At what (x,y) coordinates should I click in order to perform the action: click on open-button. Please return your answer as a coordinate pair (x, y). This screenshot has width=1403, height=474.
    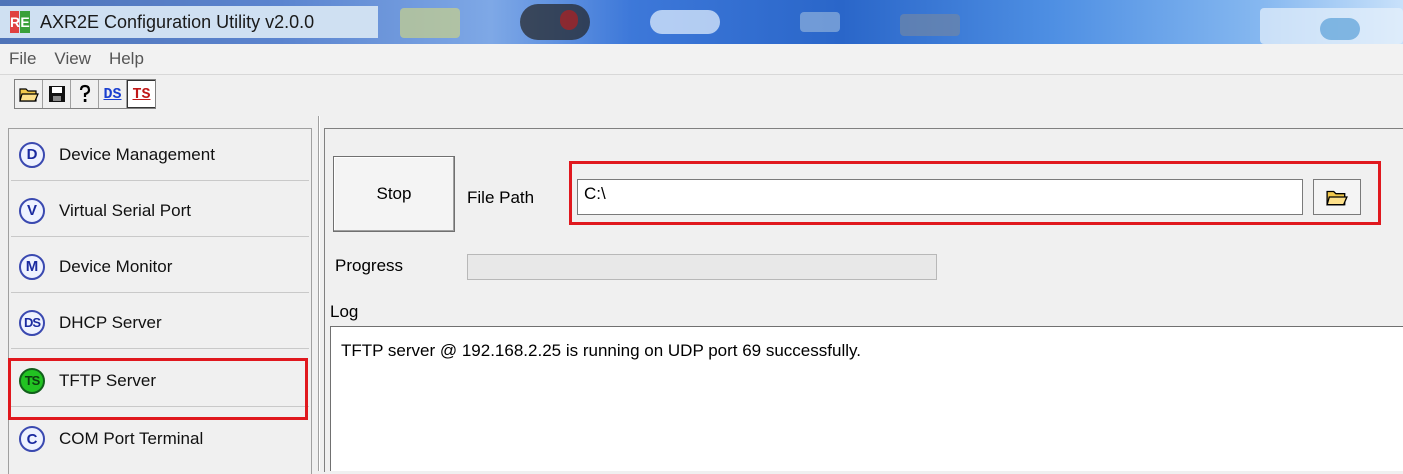
    Looking at the image, I should click on (29, 94).